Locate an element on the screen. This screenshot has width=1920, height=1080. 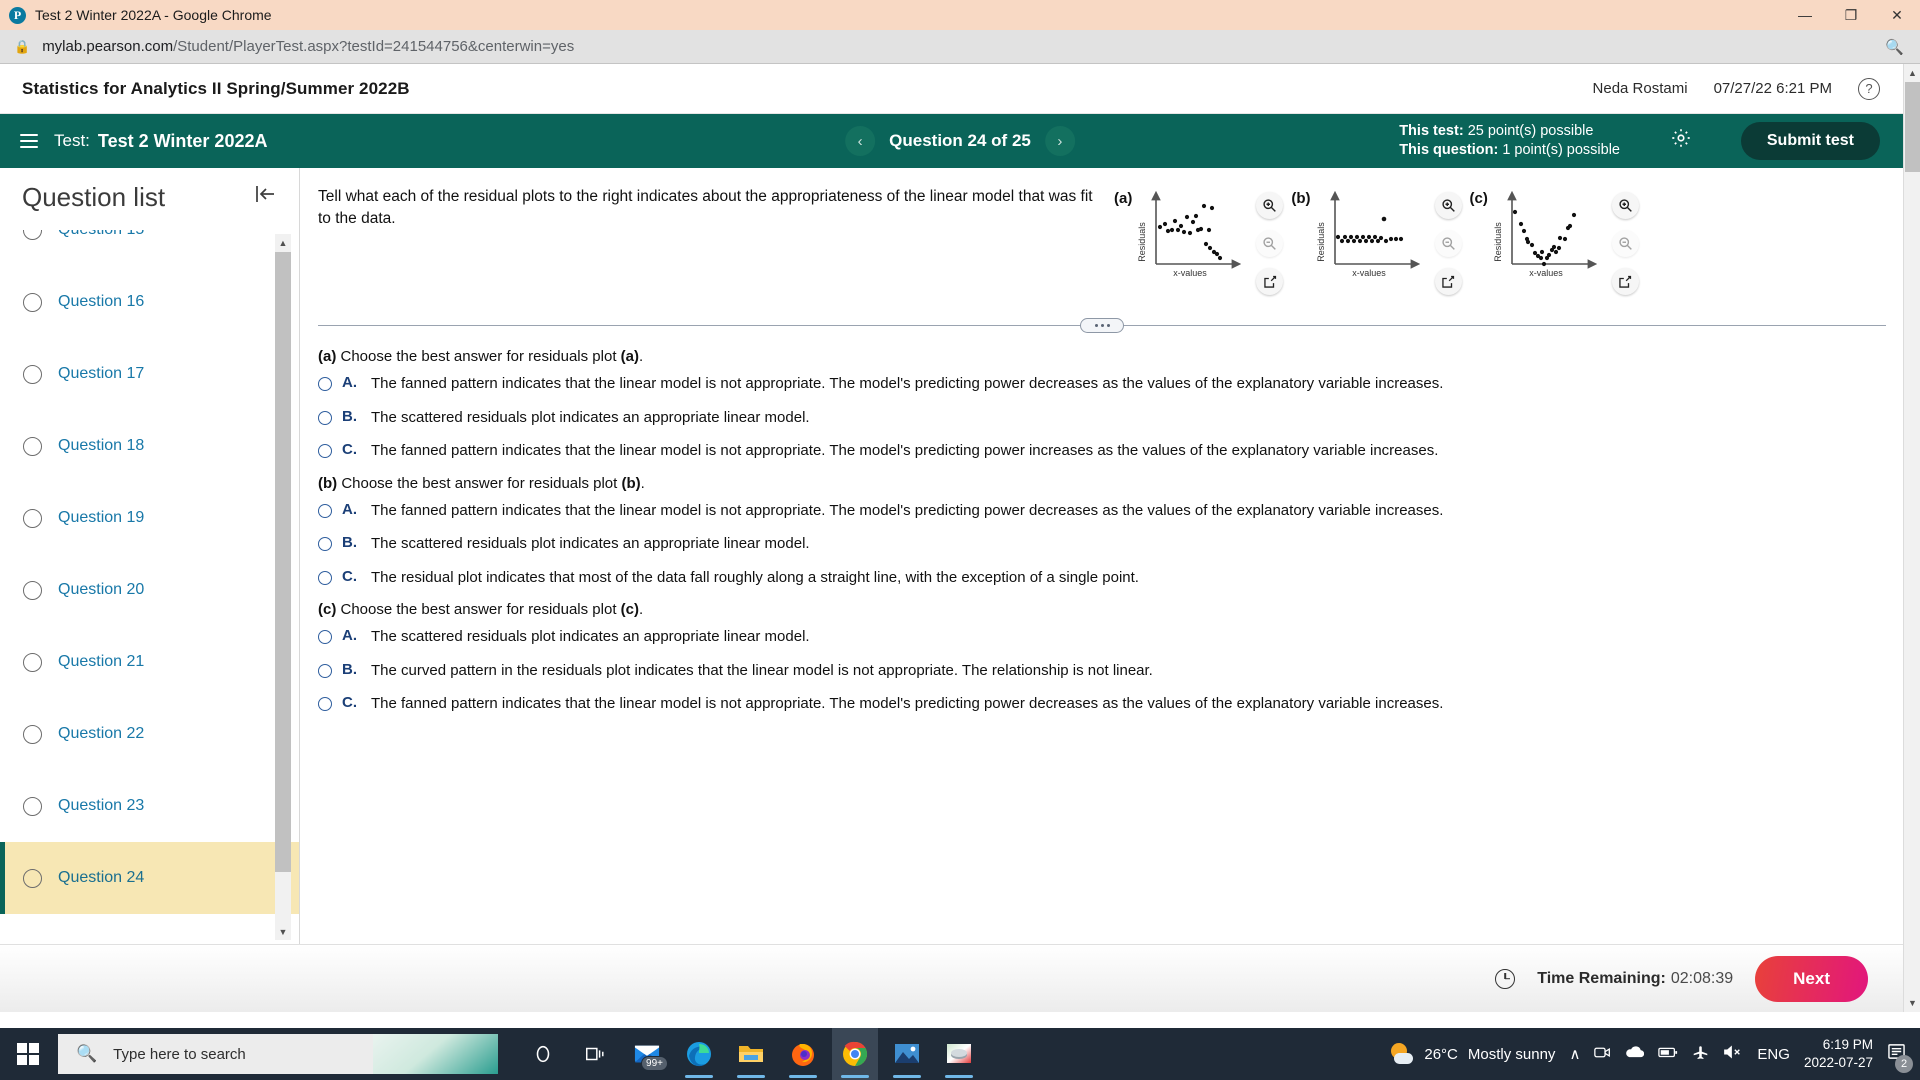
google-chrome-icon is located at coordinates (855, 1054).